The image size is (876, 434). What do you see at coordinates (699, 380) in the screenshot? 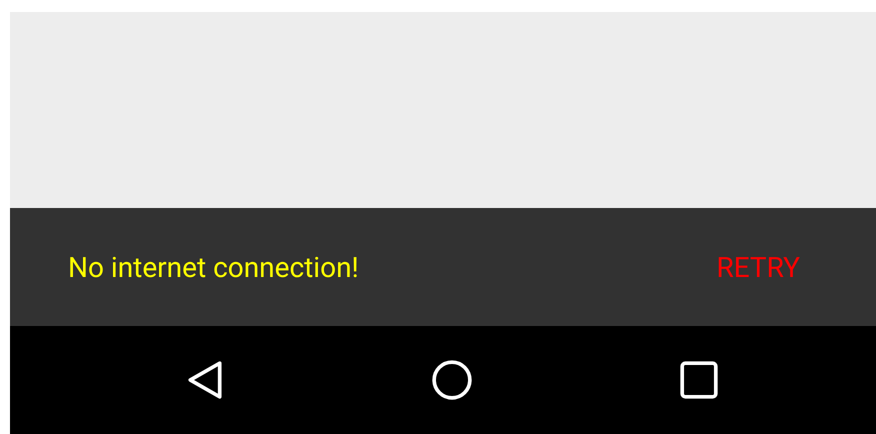
I see `recents-icon` at bounding box center [699, 380].